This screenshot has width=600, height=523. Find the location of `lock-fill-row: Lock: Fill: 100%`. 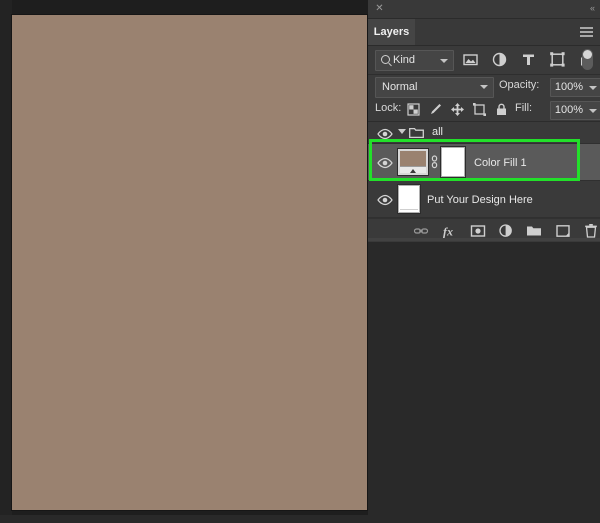

lock-fill-row: Lock: Fill: 100% is located at coordinates (484, 110).